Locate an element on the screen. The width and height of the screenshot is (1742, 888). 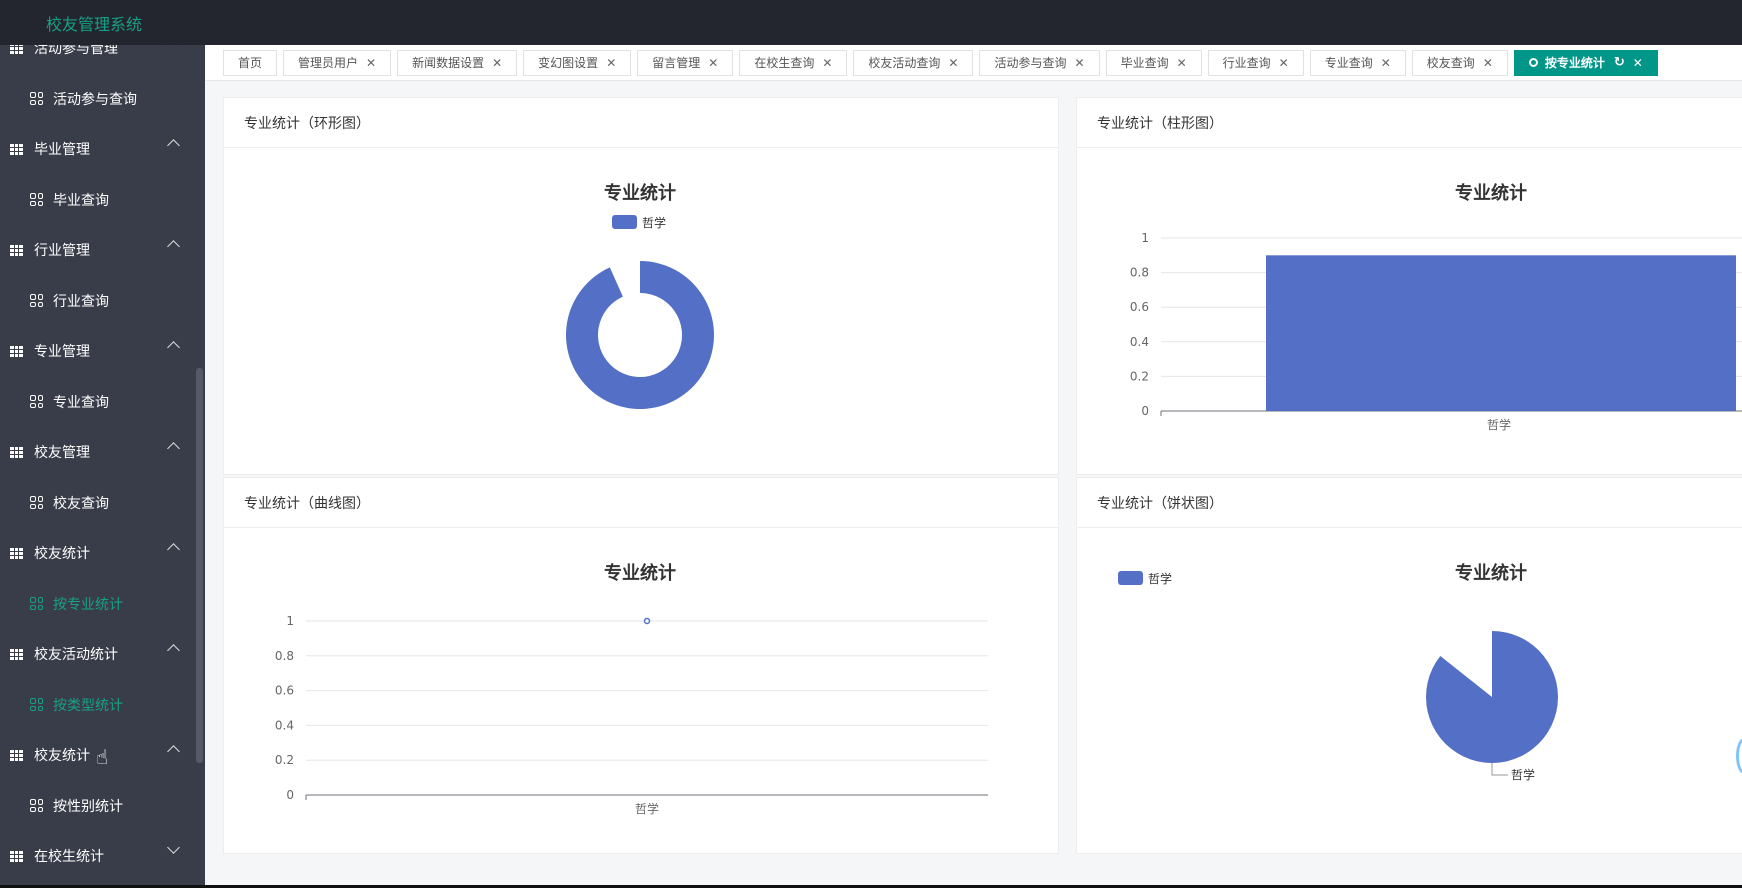
panel-bar-heading: 专业统计（柱形图） is located at coordinates (1409, 123).